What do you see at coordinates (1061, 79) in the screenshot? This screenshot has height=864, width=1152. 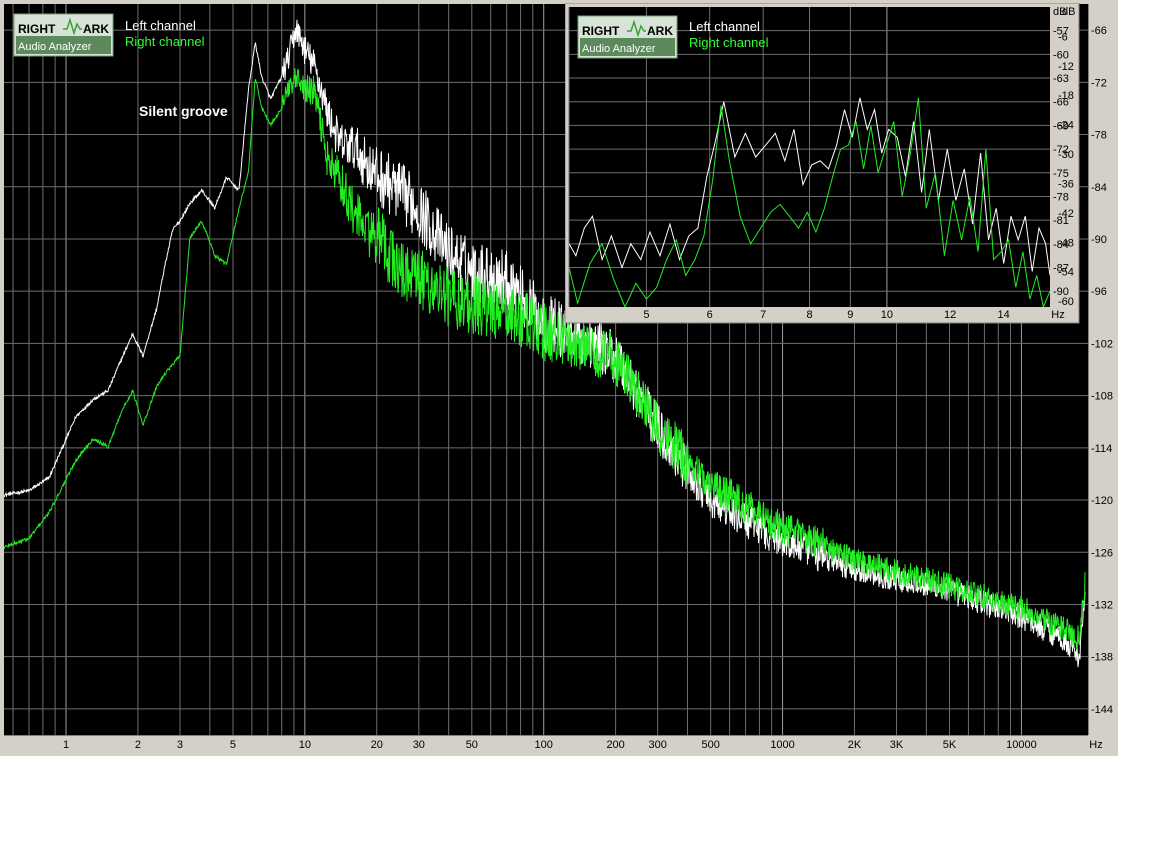 I see `y-tick-label-left: -63` at bounding box center [1061, 79].